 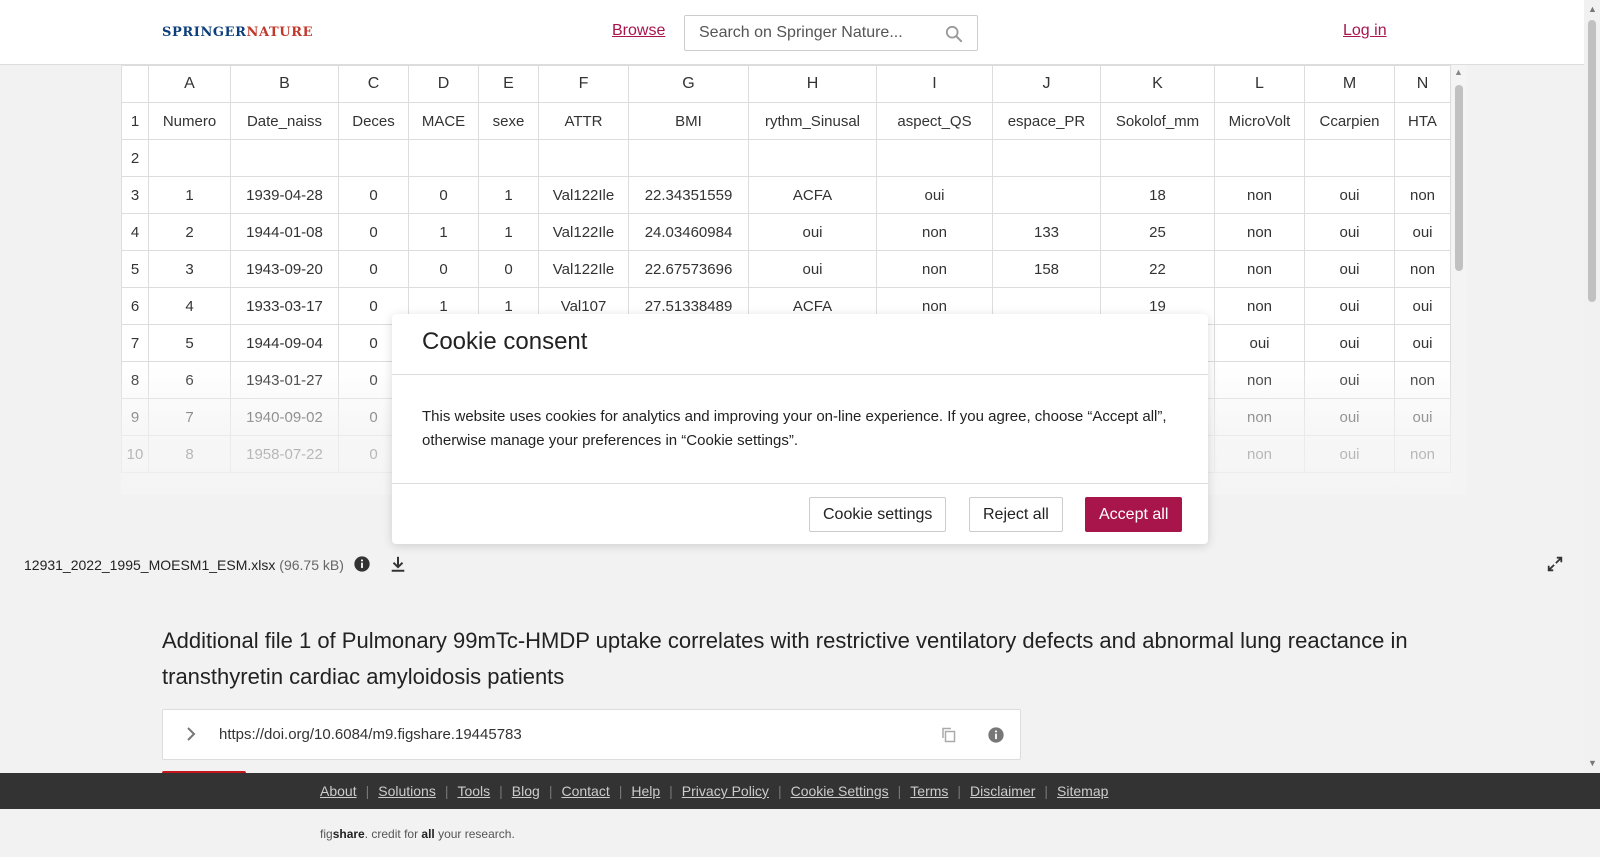 What do you see at coordinates (878, 514) in the screenshot?
I see `cookie-settings-button: Cookie settings` at bounding box center [878, 514].